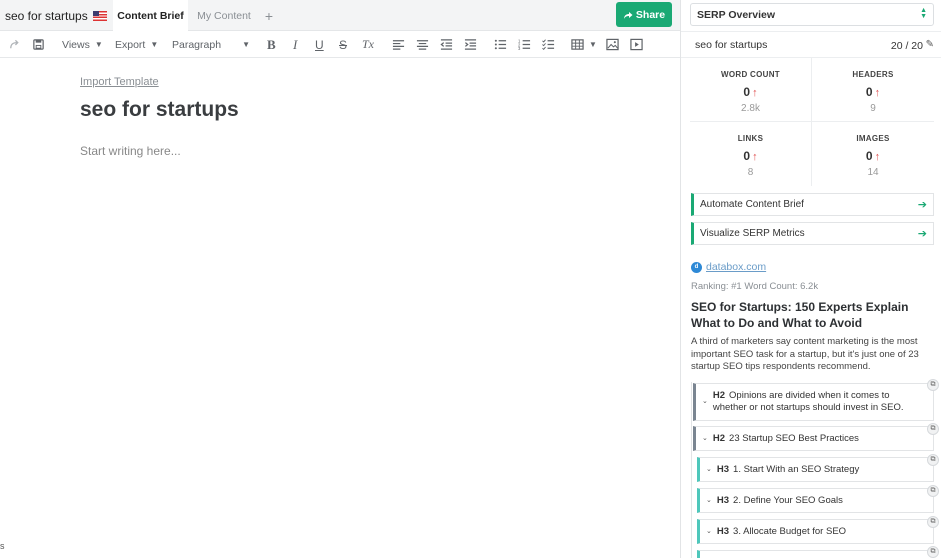 Image resolution: width=941 pixels, height=558 pixels. I want to click on outline-item: ⌄ H3 1. Start With an SEO Strategy, so click(815, 469).